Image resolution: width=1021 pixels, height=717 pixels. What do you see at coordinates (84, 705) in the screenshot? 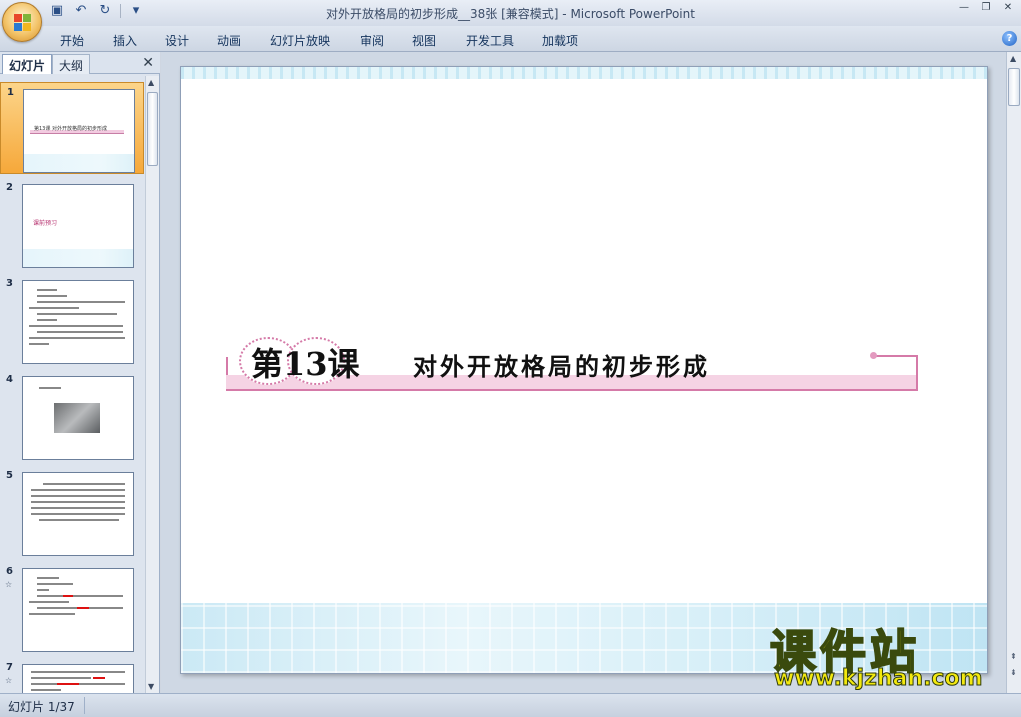
I see `divider` at bounding box center [84, 705].